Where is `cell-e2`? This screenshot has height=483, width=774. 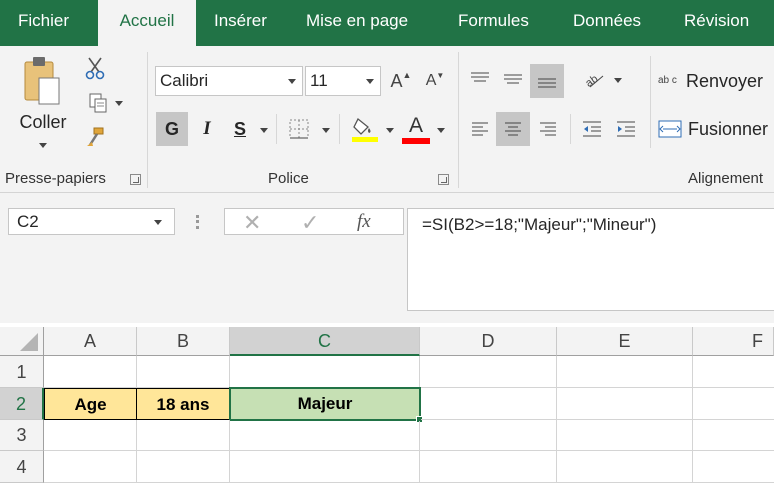
cell-e2 is located at coordinates (625, 404).